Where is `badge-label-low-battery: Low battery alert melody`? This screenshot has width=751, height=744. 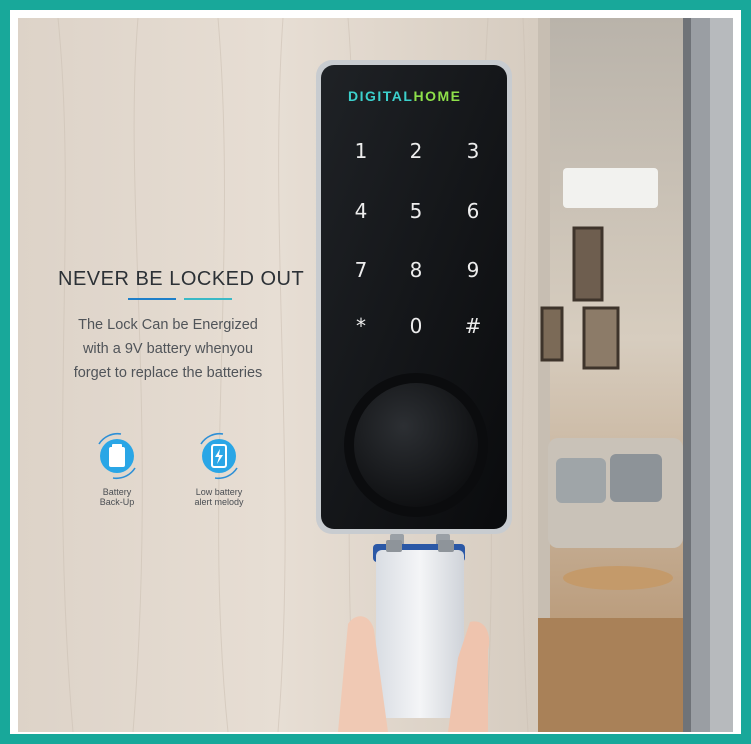
badge-label-low-battery: Low battery alert melody is located at coordinates (219, 497).